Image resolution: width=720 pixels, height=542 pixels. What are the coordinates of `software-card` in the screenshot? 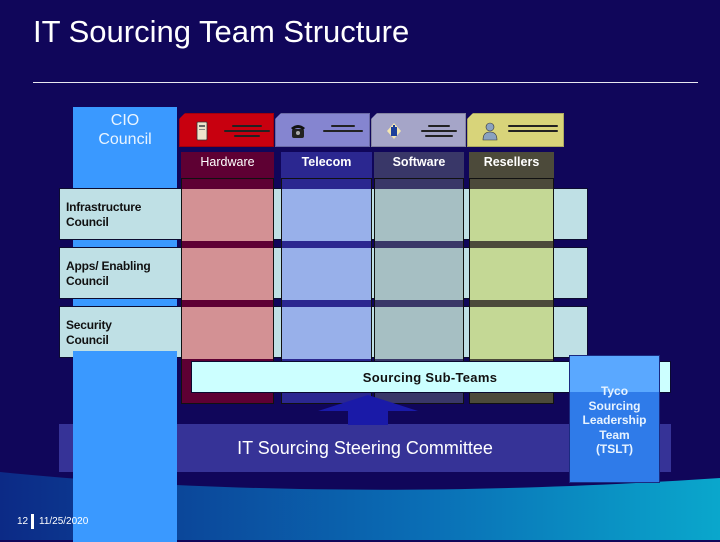 It's located at (418, 130).